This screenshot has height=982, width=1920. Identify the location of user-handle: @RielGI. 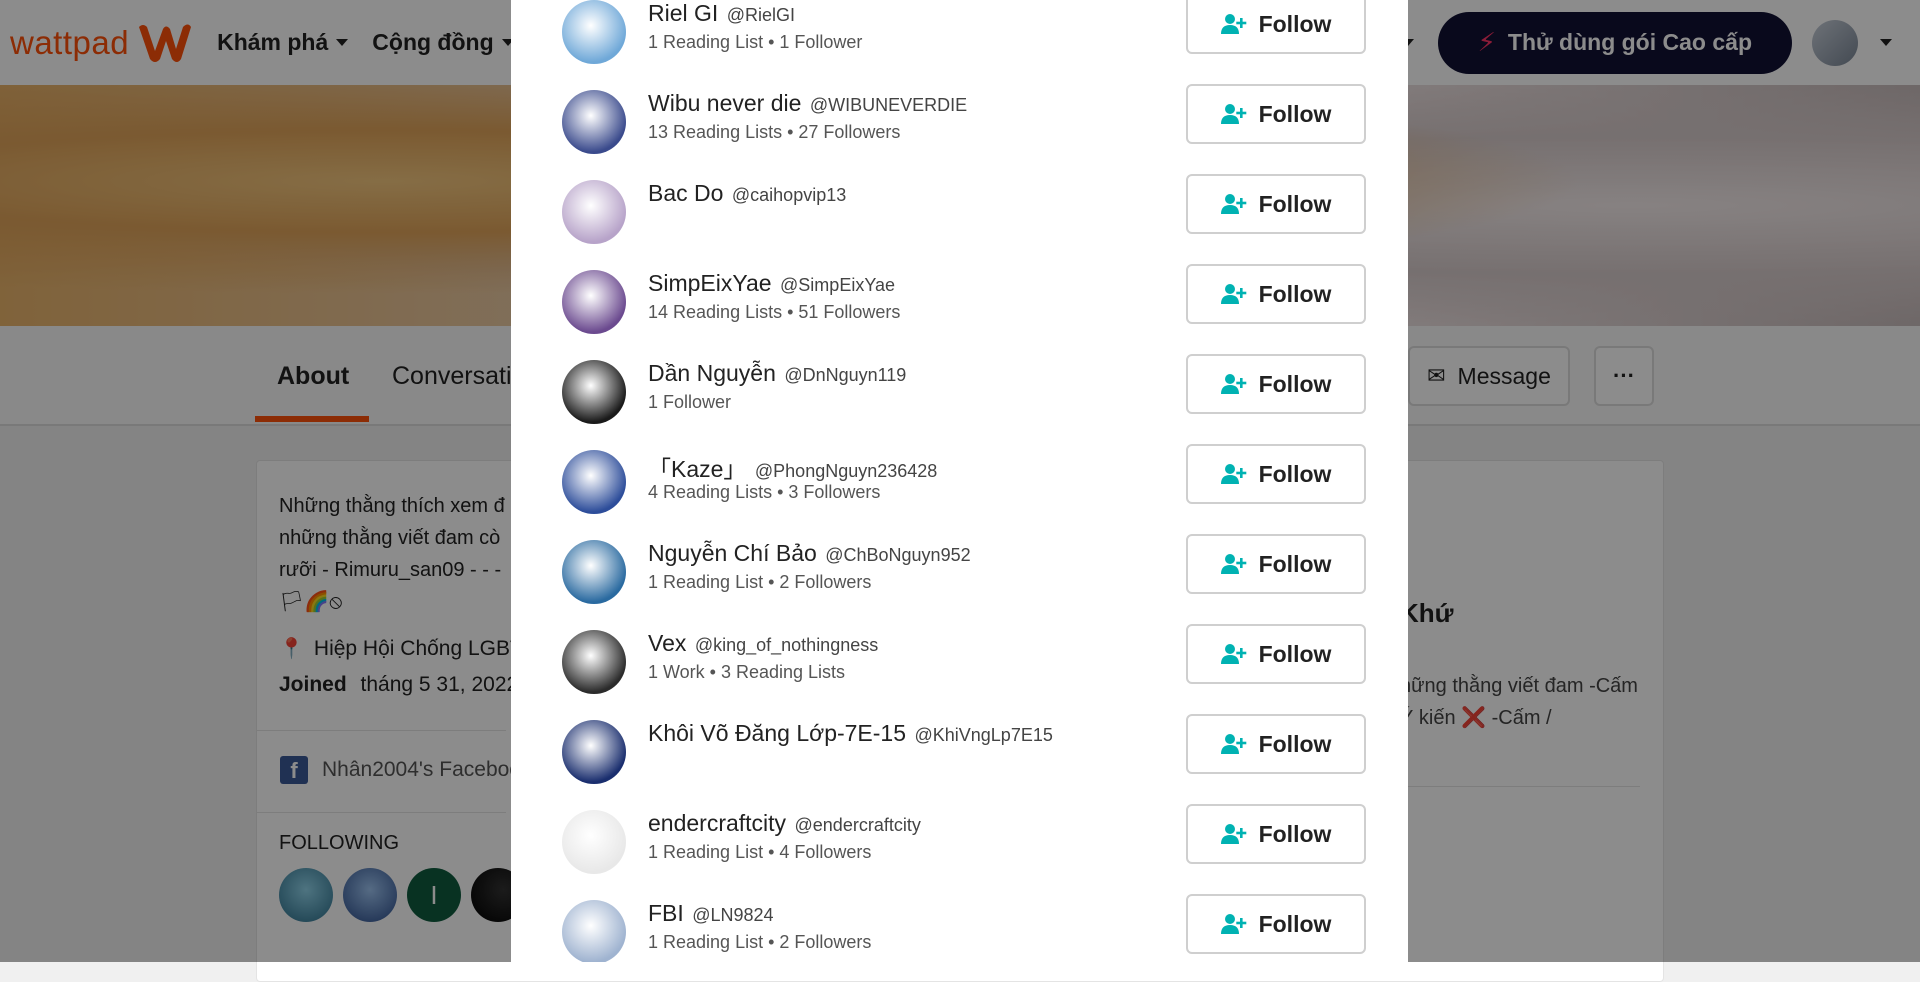
(761, 15).